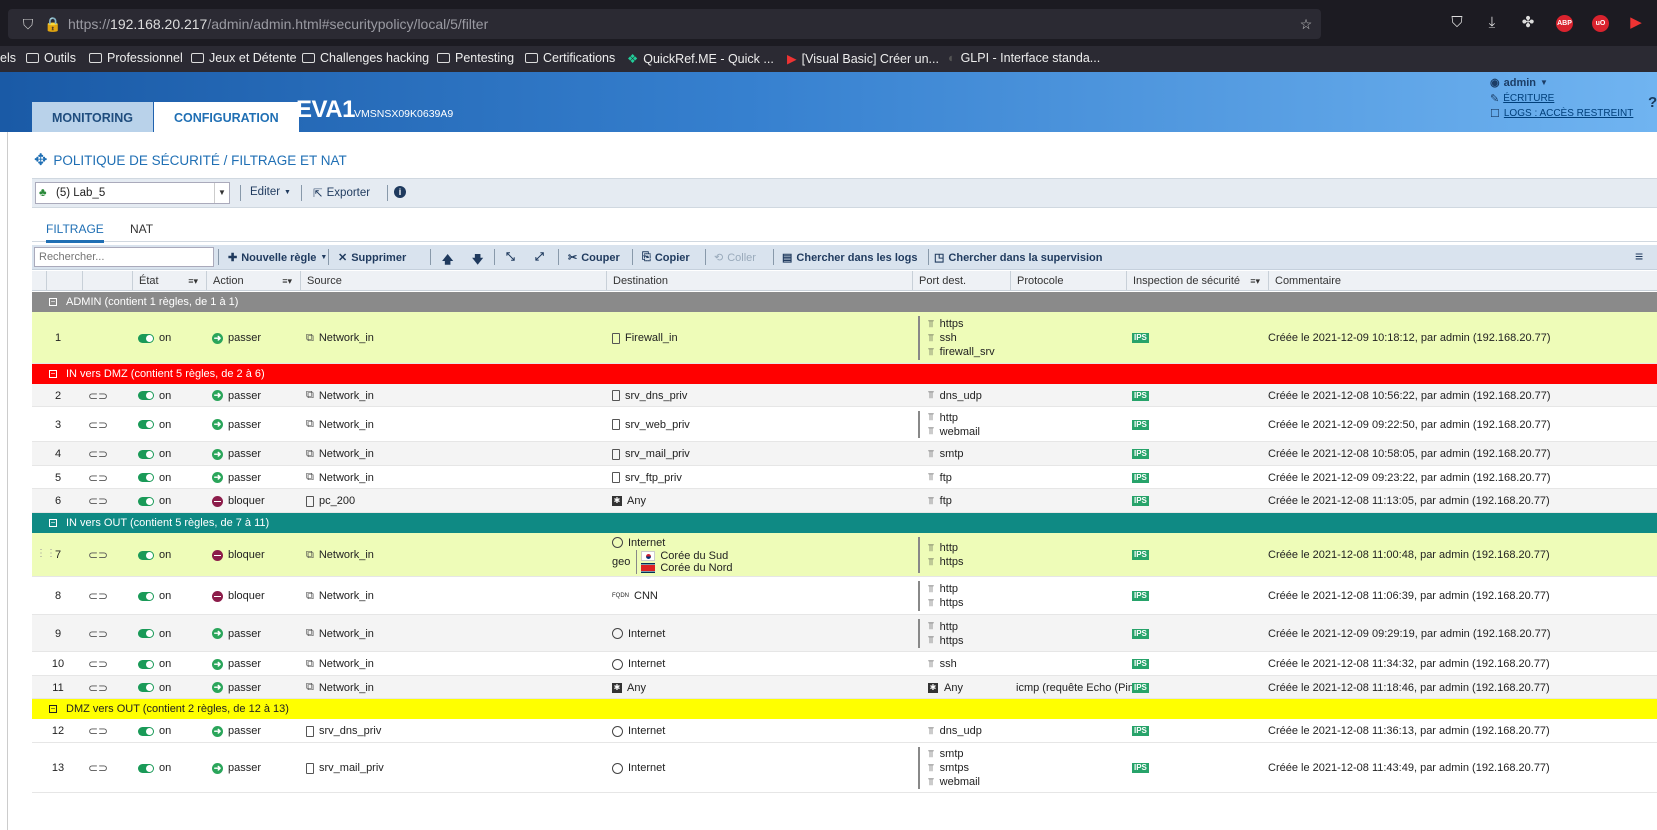 The height and width of the screenshot is (830, 1657). I want to click on copy-button: ⎘ Copier, so click(666, 257).